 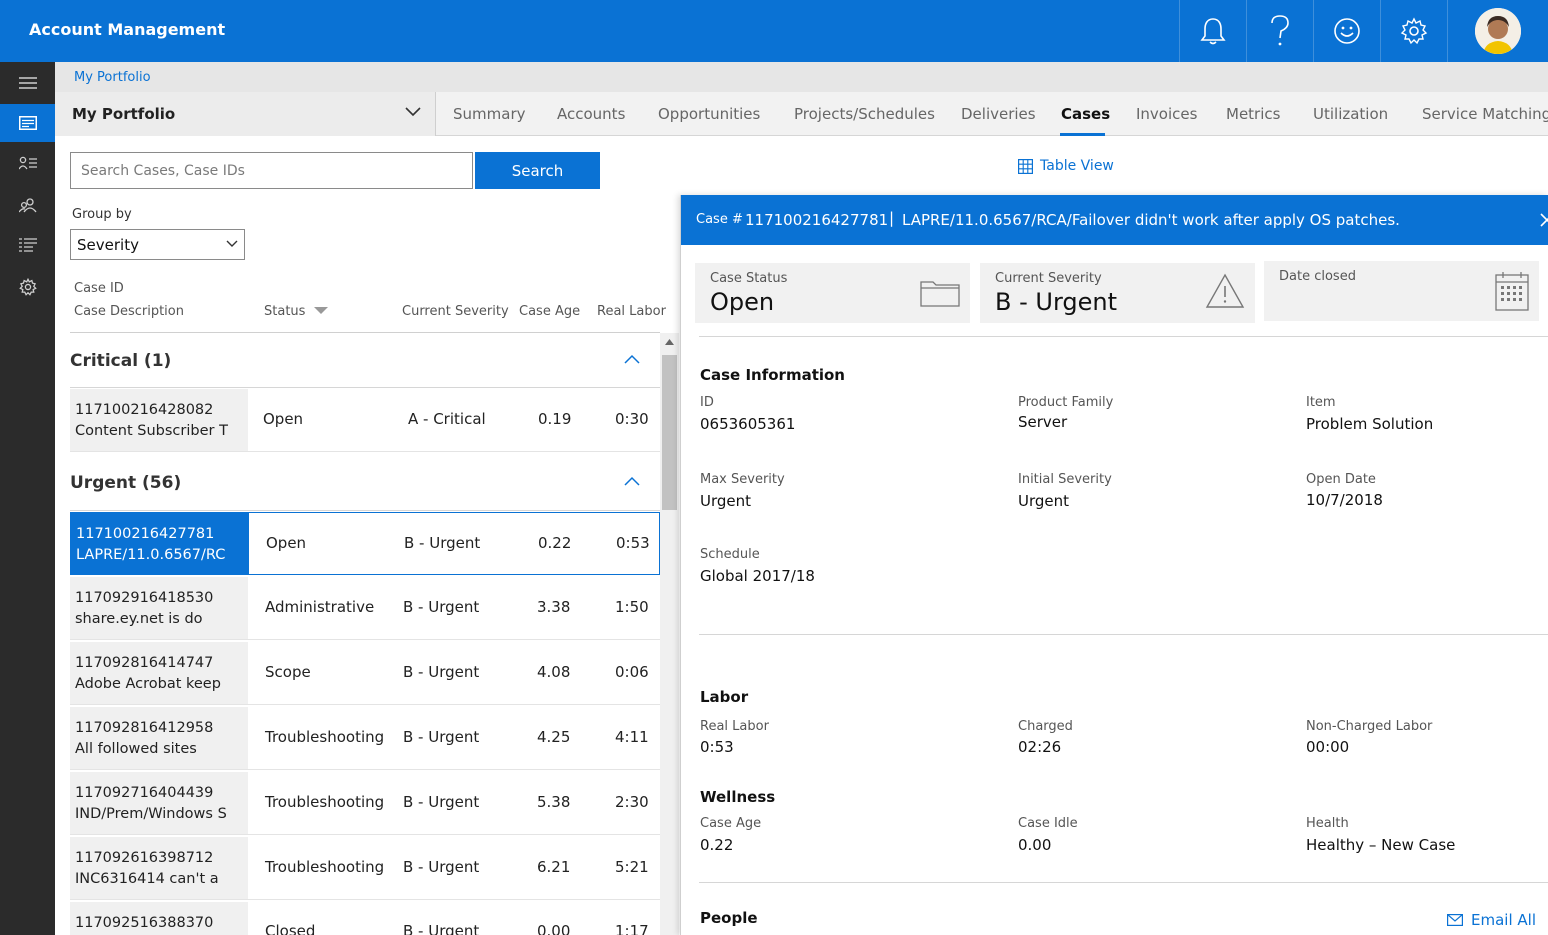 I want to click on people-icon, so click(x=27, y=205).